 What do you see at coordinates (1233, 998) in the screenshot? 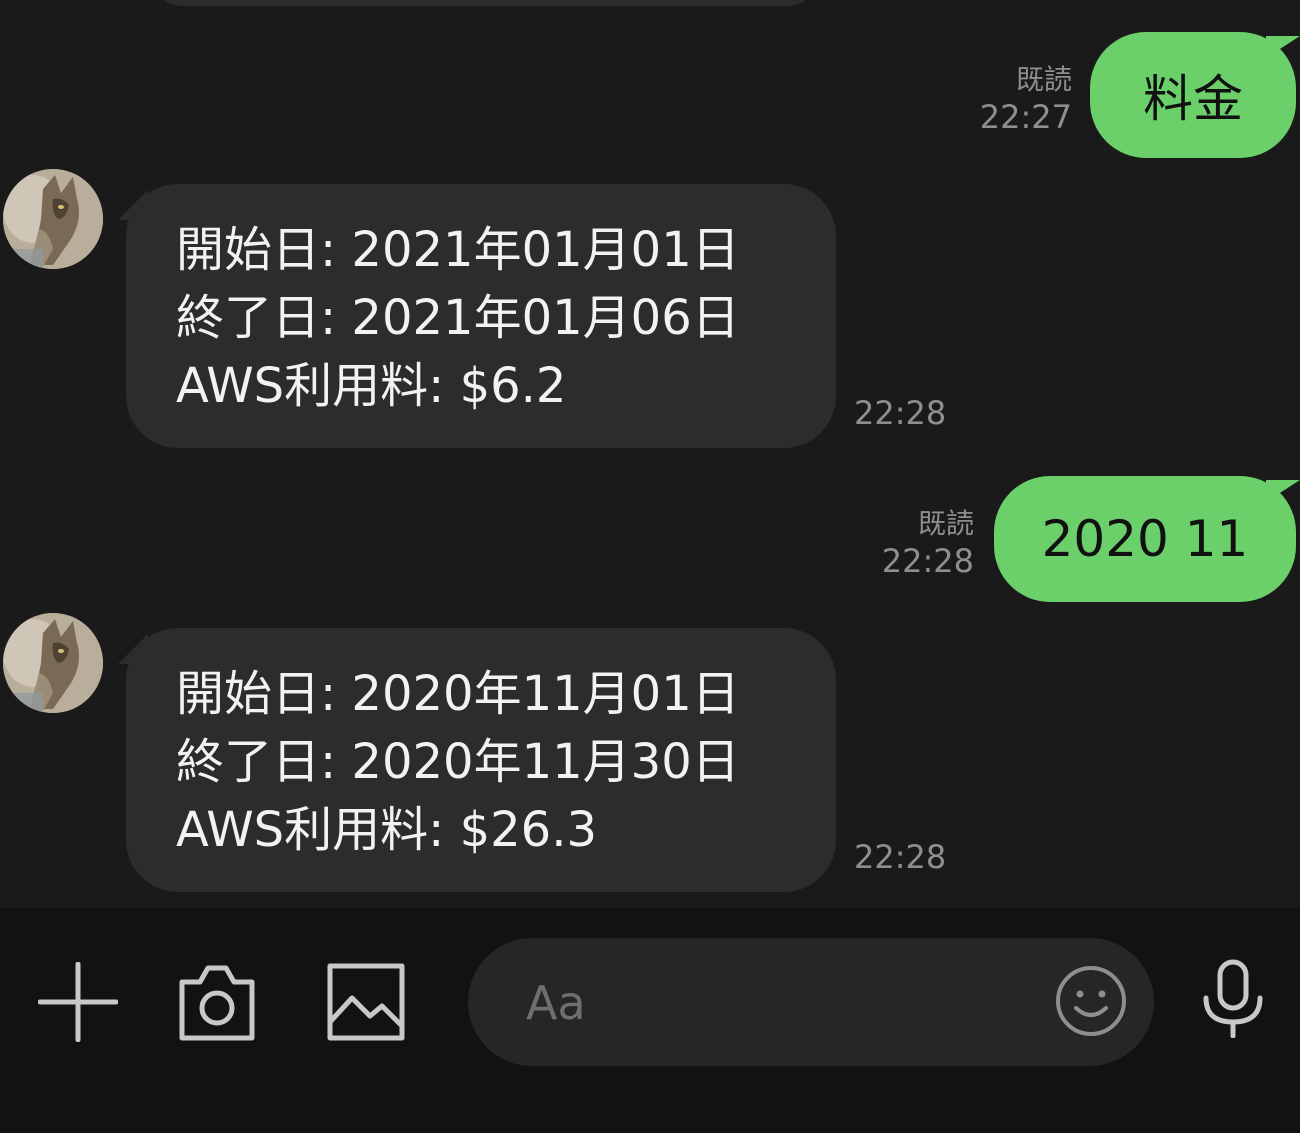
I see `microphone-icon` at bounding box center [1233, 998].